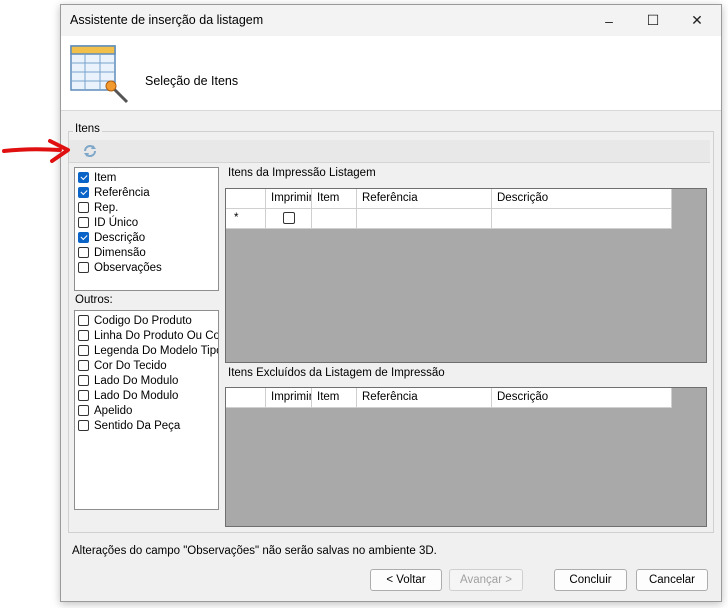 Image resolution: width=728 pixels, height=608 pixels. What do you see at coordinates (582, 219) in the screenshot?
I see `descricao-cell` at bounding box center [582, 219].